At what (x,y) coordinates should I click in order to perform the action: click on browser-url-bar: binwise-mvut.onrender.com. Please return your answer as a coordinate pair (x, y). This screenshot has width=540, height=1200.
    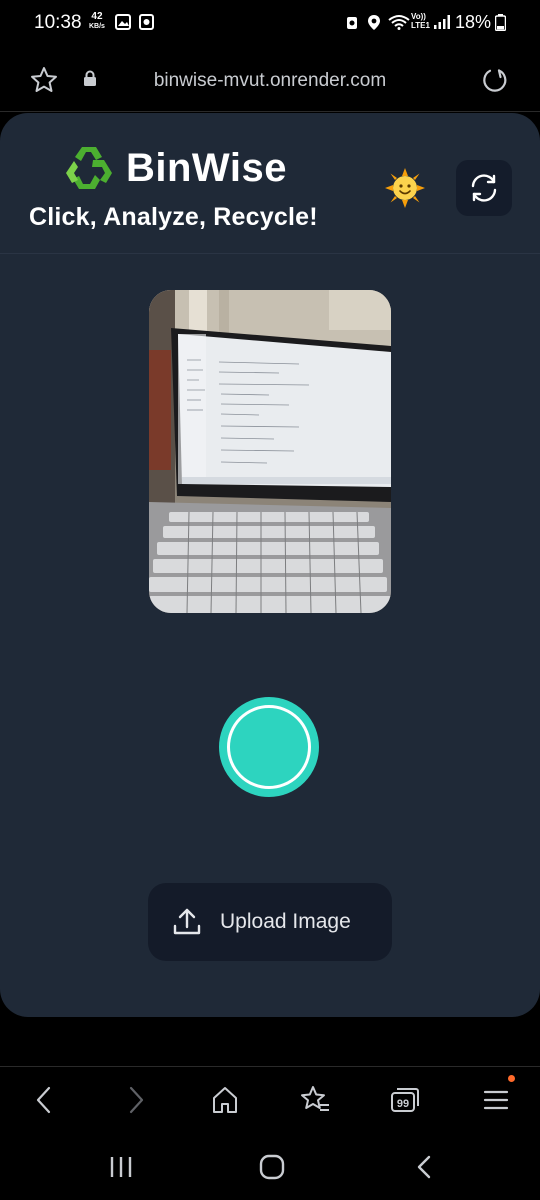
    Looking at the image, I should click on (270, 79).